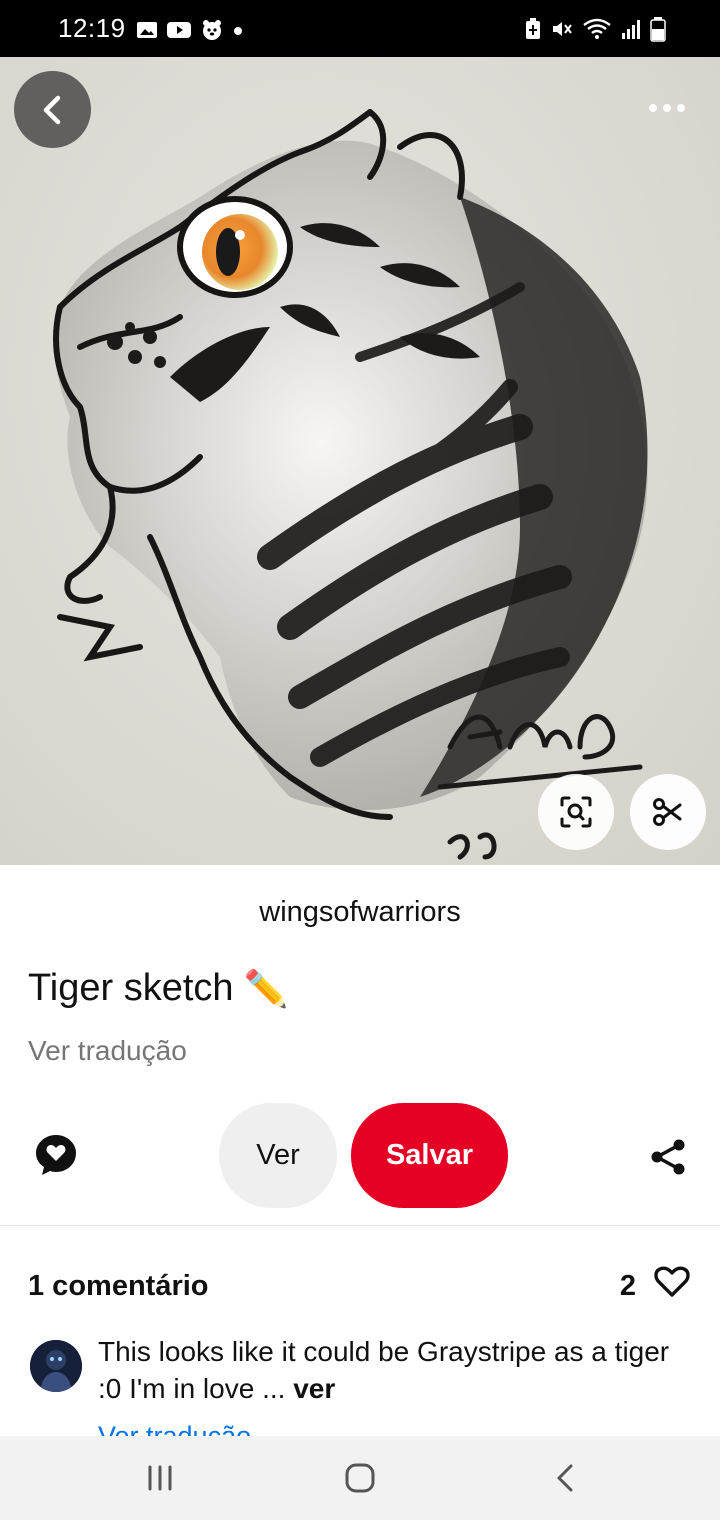 This screenshot has width=720, height=1520. I want to click on comment-heart-icon, so click(56, 1155).